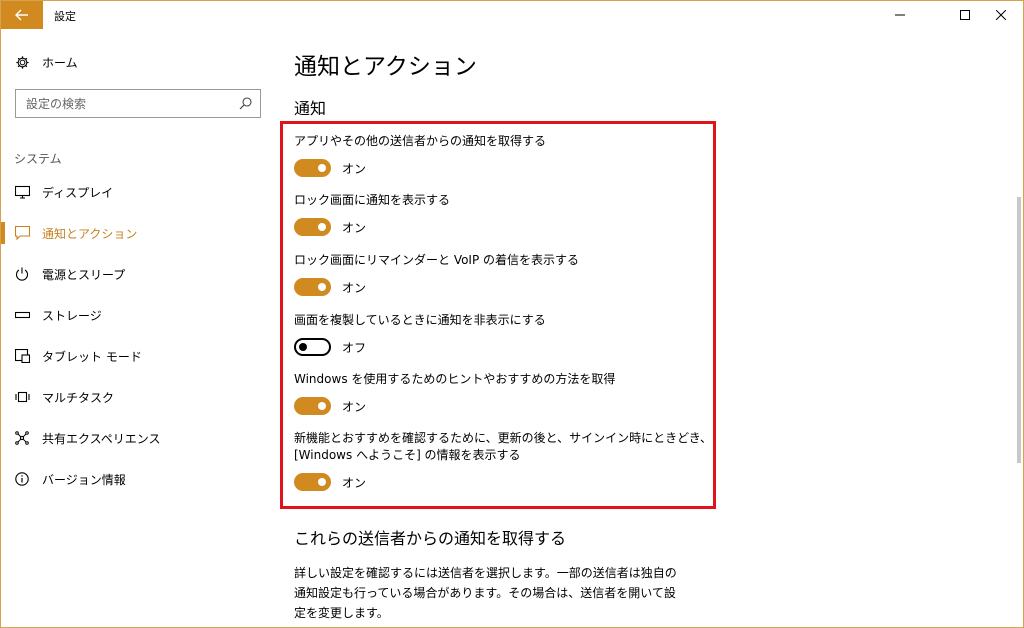  Describe the element at coordinates (140, 274) in the screenshot. I see `sidebar-item-power: 電源とスリープ` at that location.